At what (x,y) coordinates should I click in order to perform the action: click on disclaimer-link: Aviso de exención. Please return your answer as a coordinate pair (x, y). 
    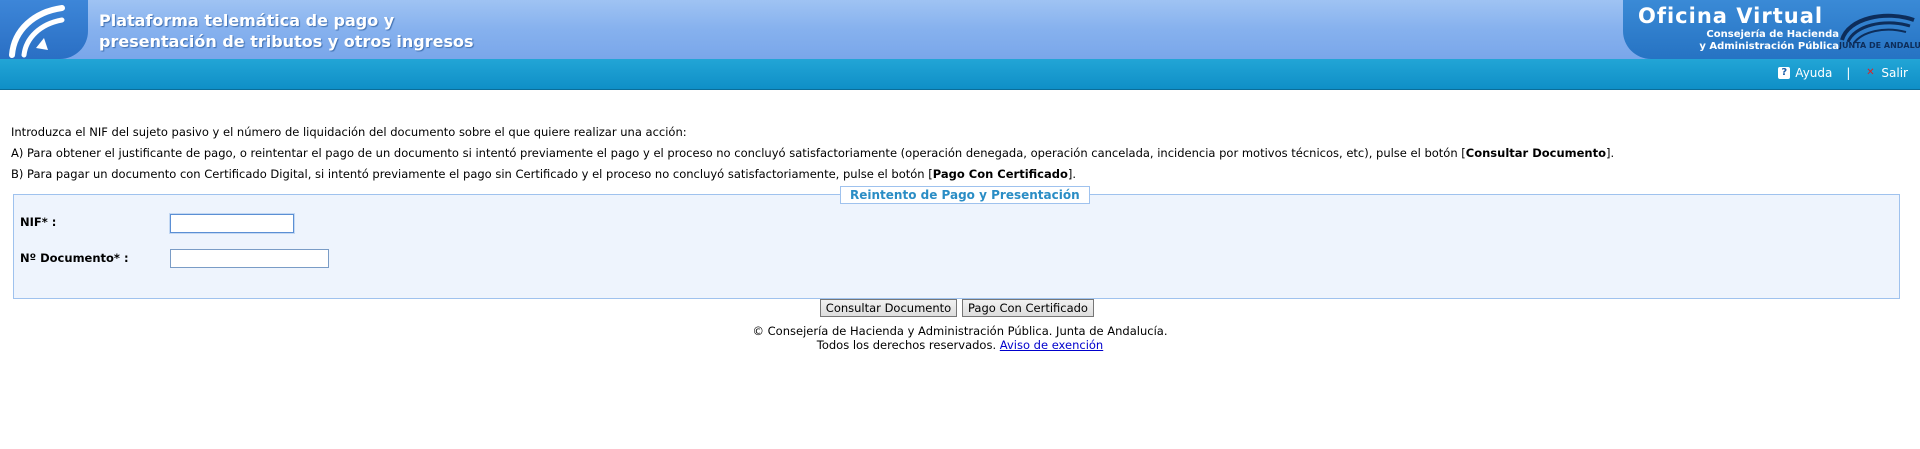
    Looking at the image, I should click on (1051, 345).